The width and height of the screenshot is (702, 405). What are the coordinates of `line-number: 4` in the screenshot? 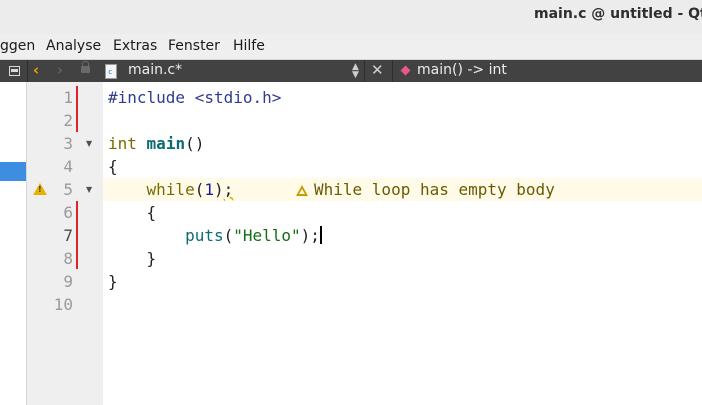 It's located at (68, 166).